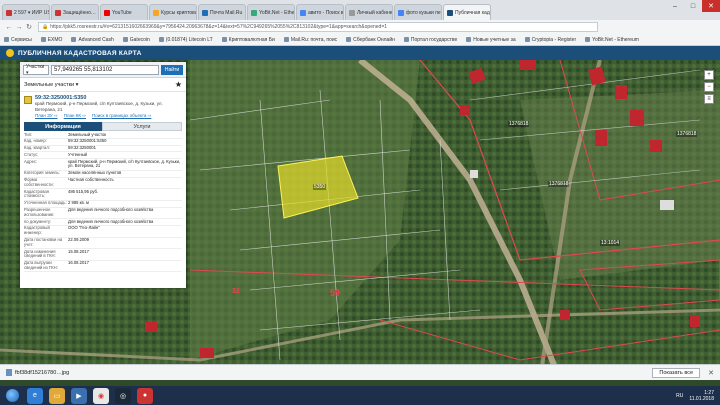  What do you see at coordinates (172, 69) in the screenshot?
I see `find-button: Найти` at bounding box center [172, 69].